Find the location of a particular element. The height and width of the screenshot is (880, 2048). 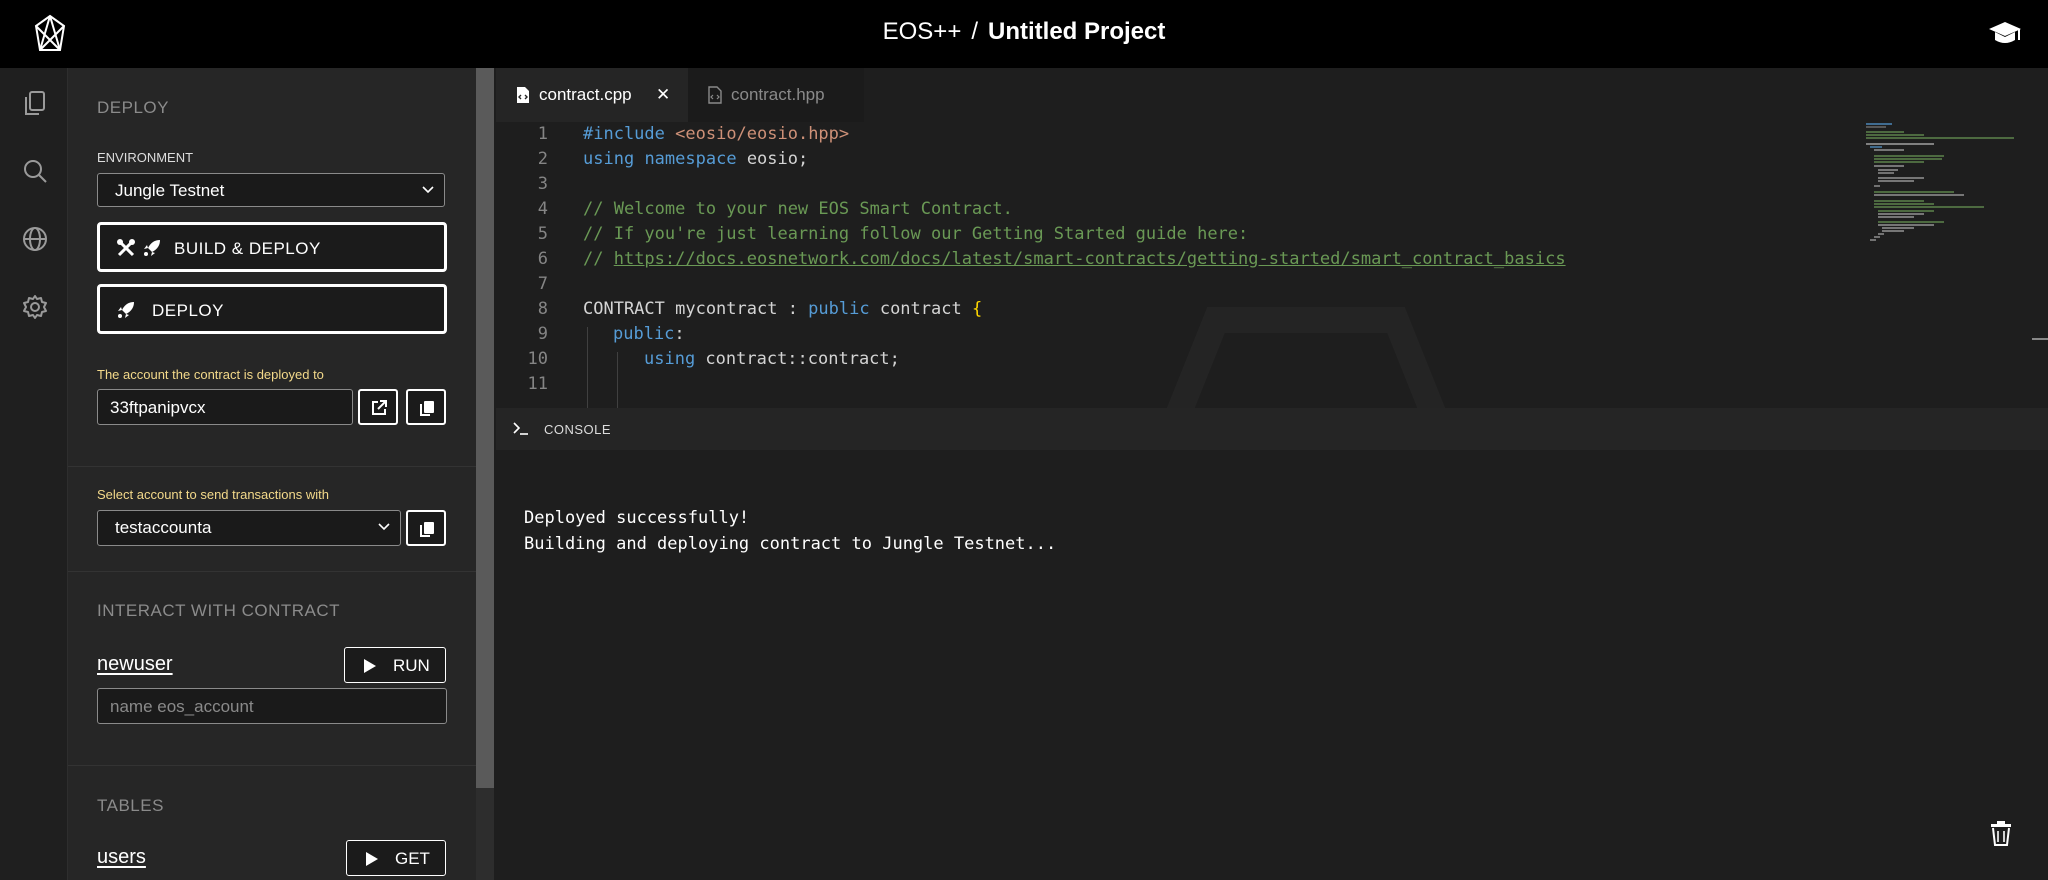

console-header: CONSOLE is located at coordinates (1272, 429).